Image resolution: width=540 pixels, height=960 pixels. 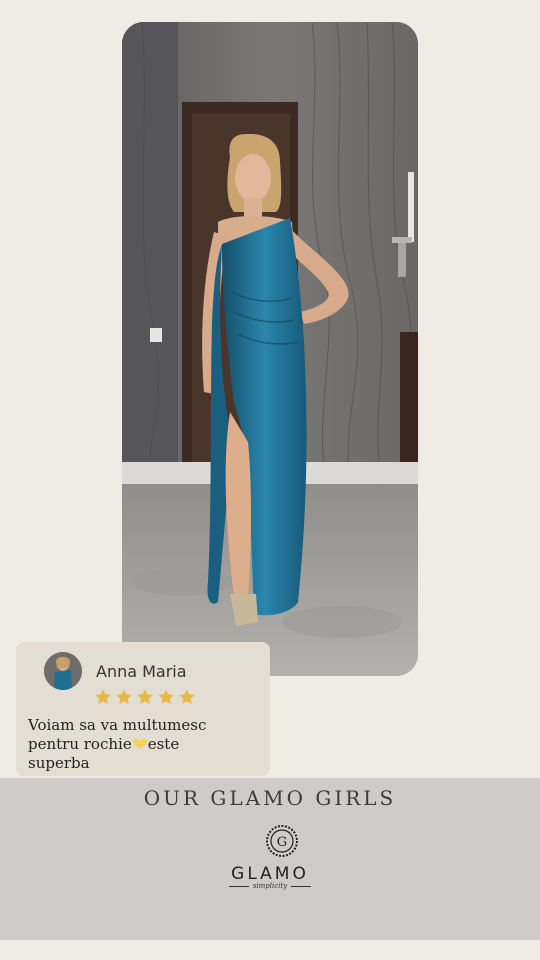 I want to click on star-rating, so click(x=176, y=699).